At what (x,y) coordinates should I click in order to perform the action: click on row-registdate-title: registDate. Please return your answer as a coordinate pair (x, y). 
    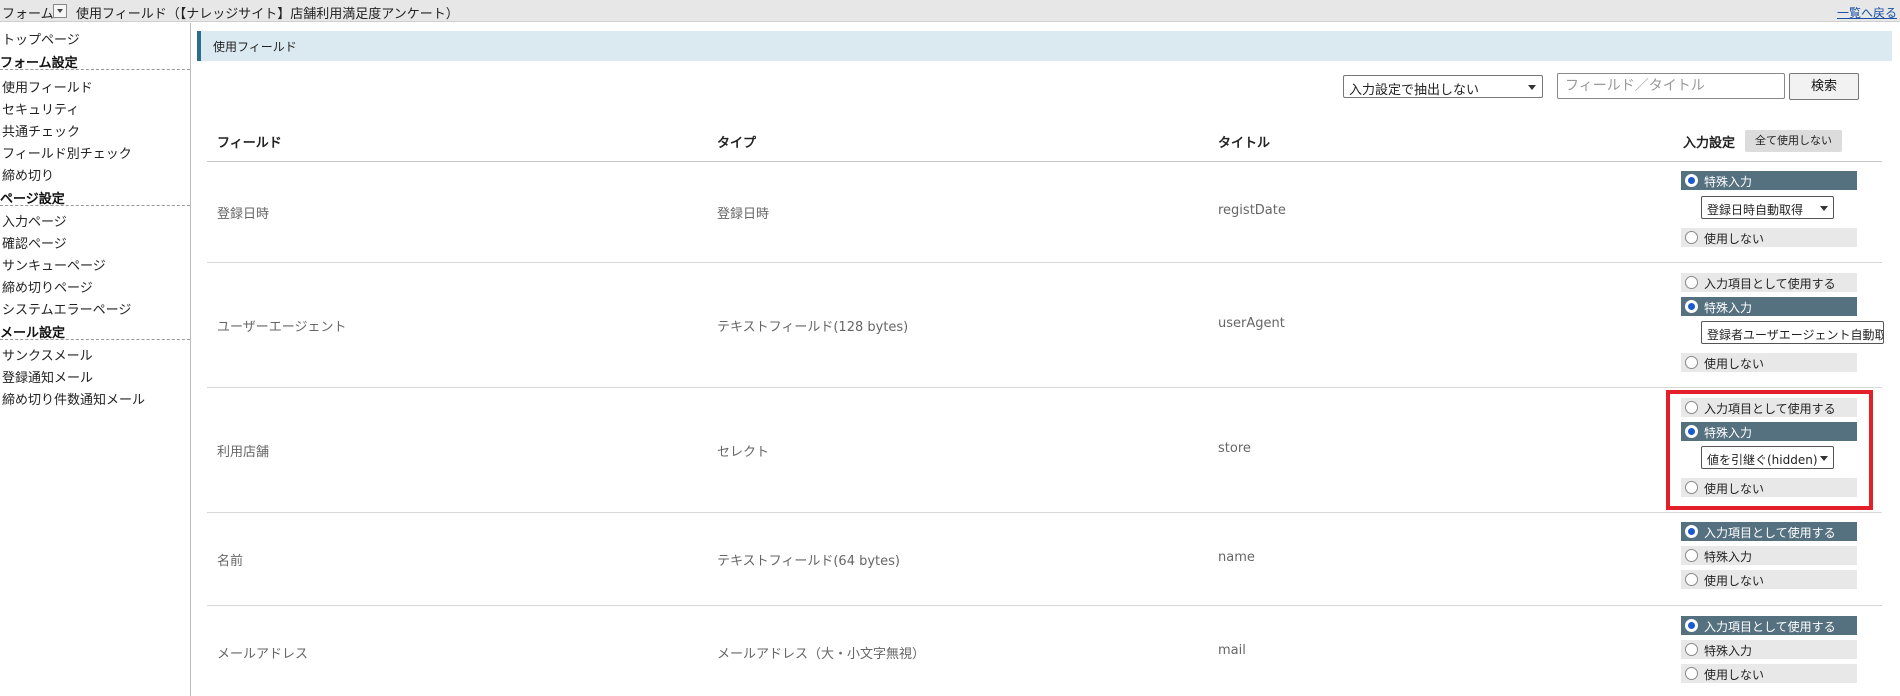
    Looking at the image, I should click on (1252, 210).